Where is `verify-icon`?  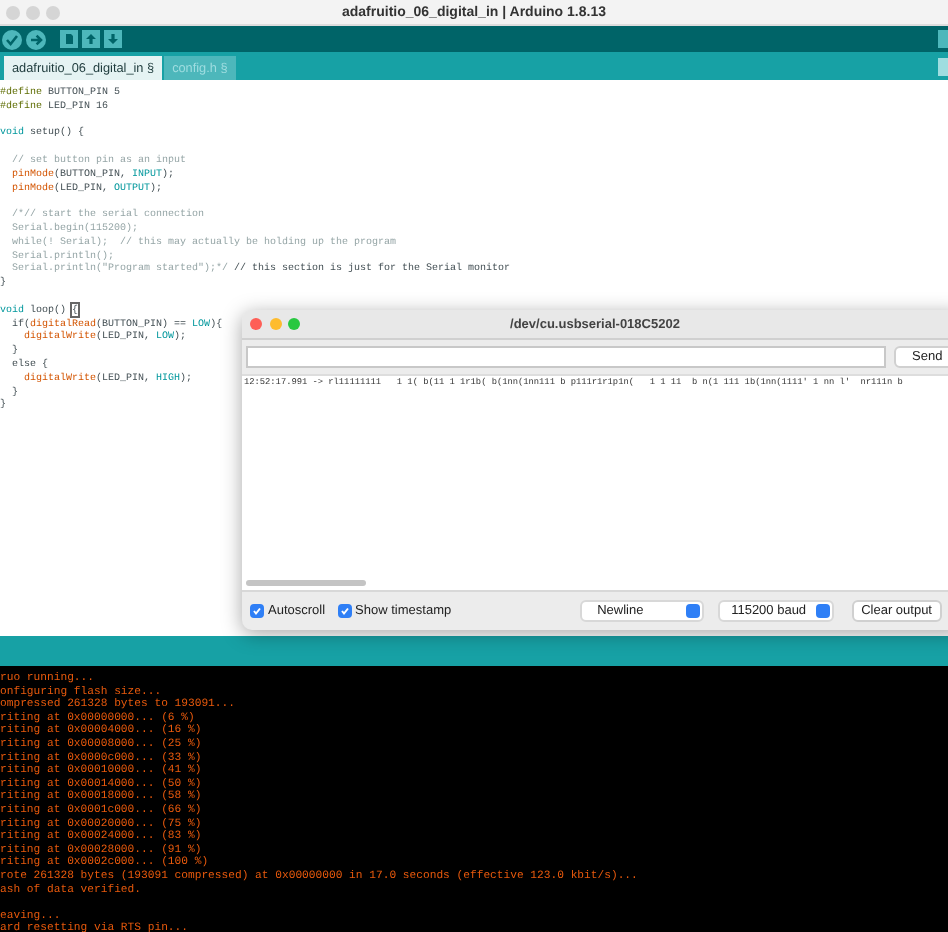
verify-icon is located at coordinates (12, 39).